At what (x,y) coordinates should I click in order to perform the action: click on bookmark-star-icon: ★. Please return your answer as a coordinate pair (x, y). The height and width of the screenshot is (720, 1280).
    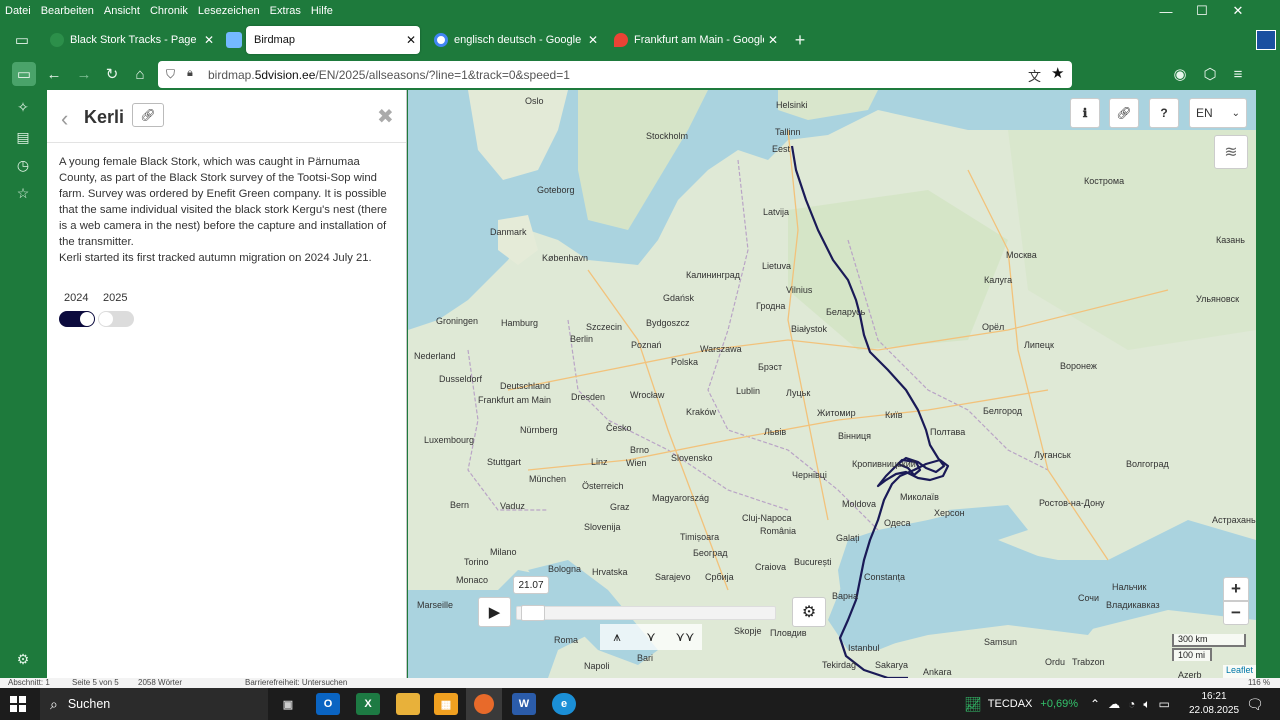
    Looking at the image, I should click on (1057, 73).